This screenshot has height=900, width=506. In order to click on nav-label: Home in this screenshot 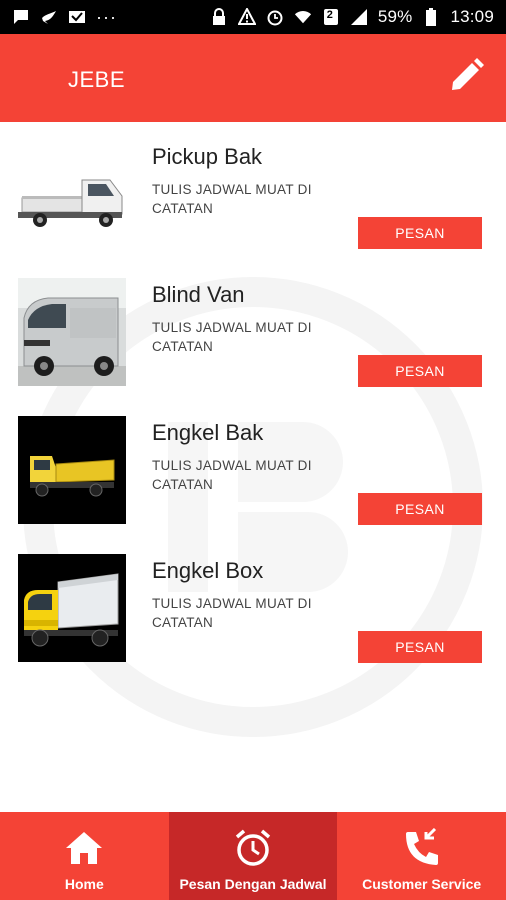, I will do `click(84, 884)`.